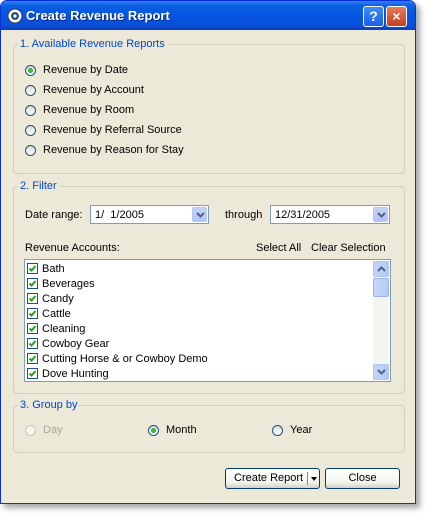  What do you see at coordinates (362, 478) in the screenshot?
I see `close-button: Close` at bounding box center [362, 478].